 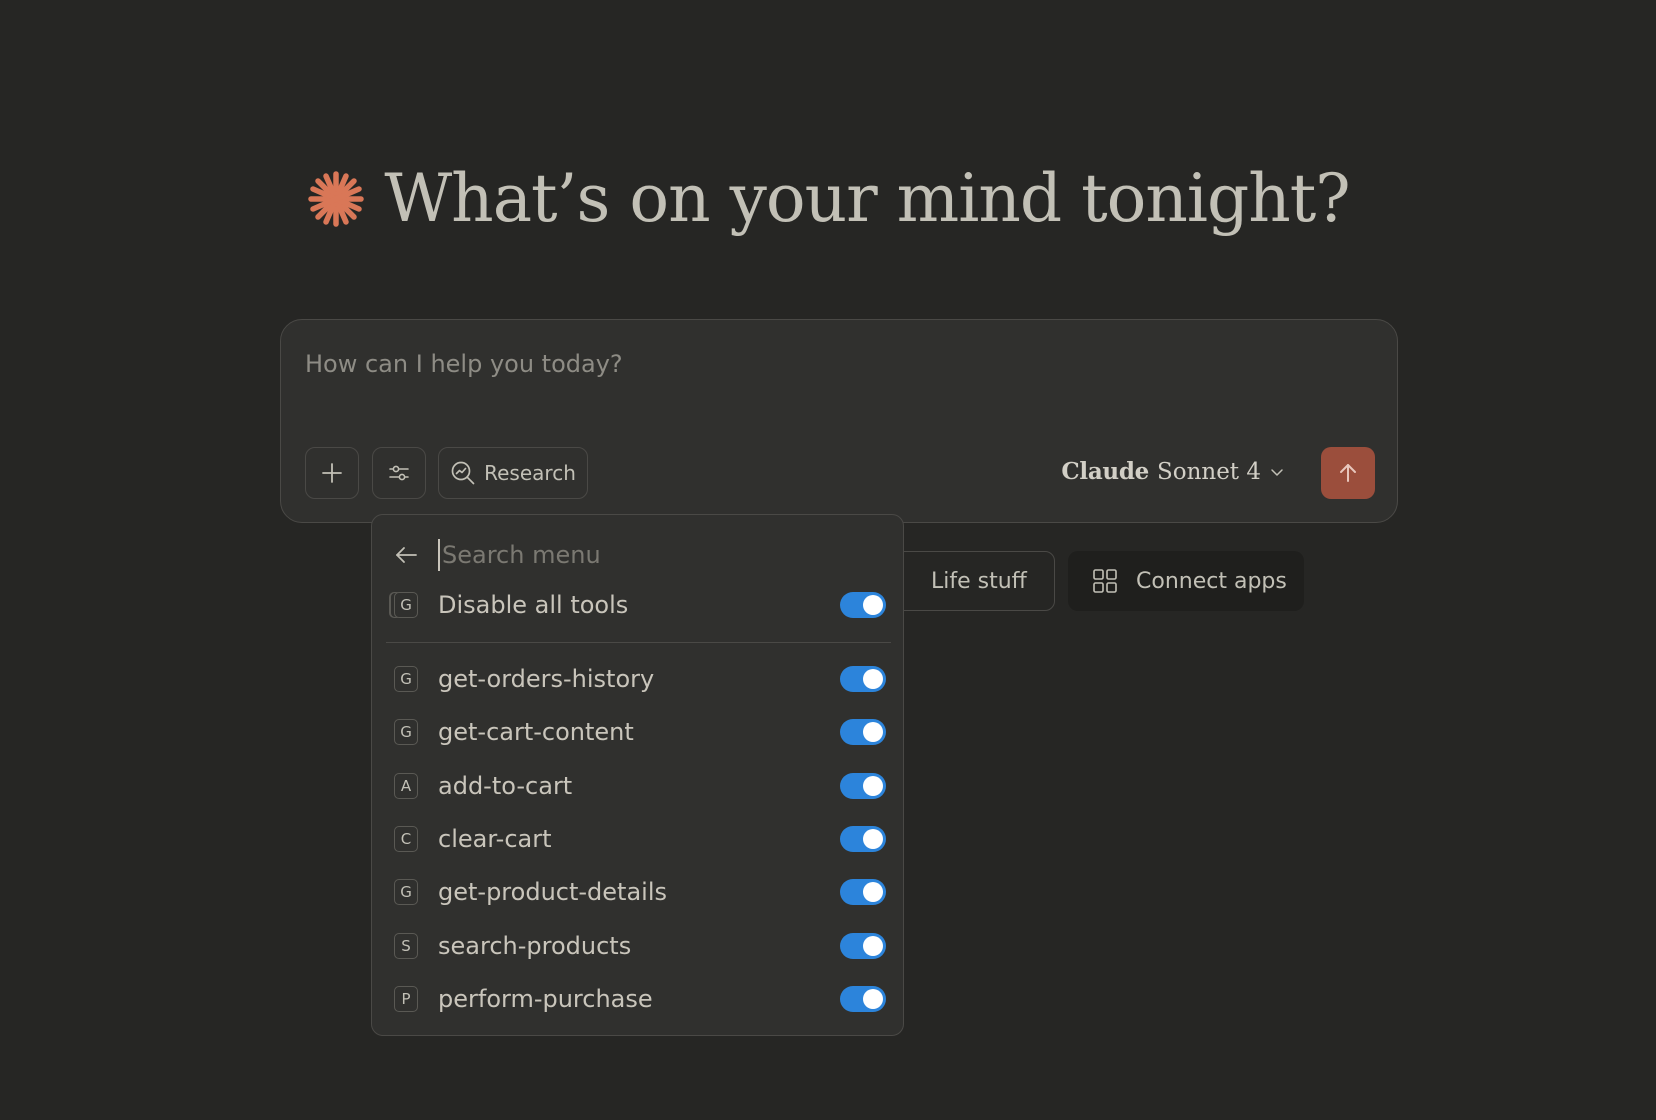 I want to click on tool-glyph: A, so click(x=406, y=786).